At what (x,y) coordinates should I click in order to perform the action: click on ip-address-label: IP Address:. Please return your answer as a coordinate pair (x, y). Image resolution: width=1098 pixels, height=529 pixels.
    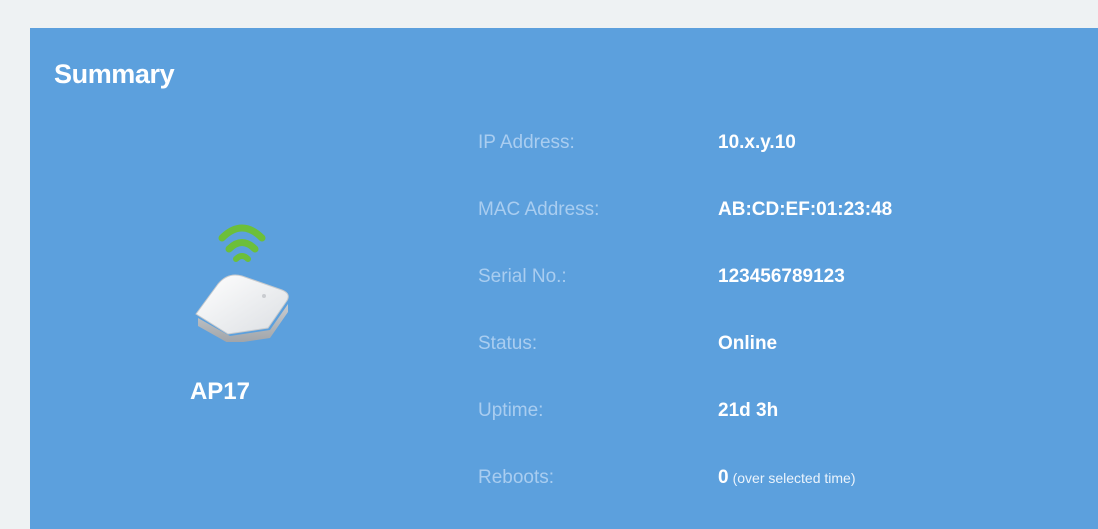
    Looking at the image, I should click on (526, 142).